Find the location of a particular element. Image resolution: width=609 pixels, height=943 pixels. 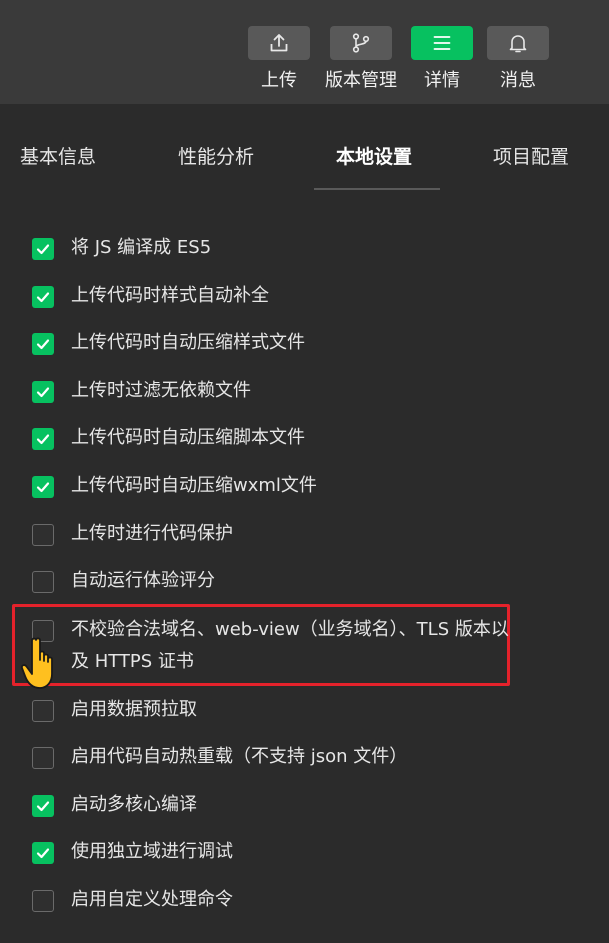

option-item: 启用自定义处理命令 is located at coordinates (271, 902).